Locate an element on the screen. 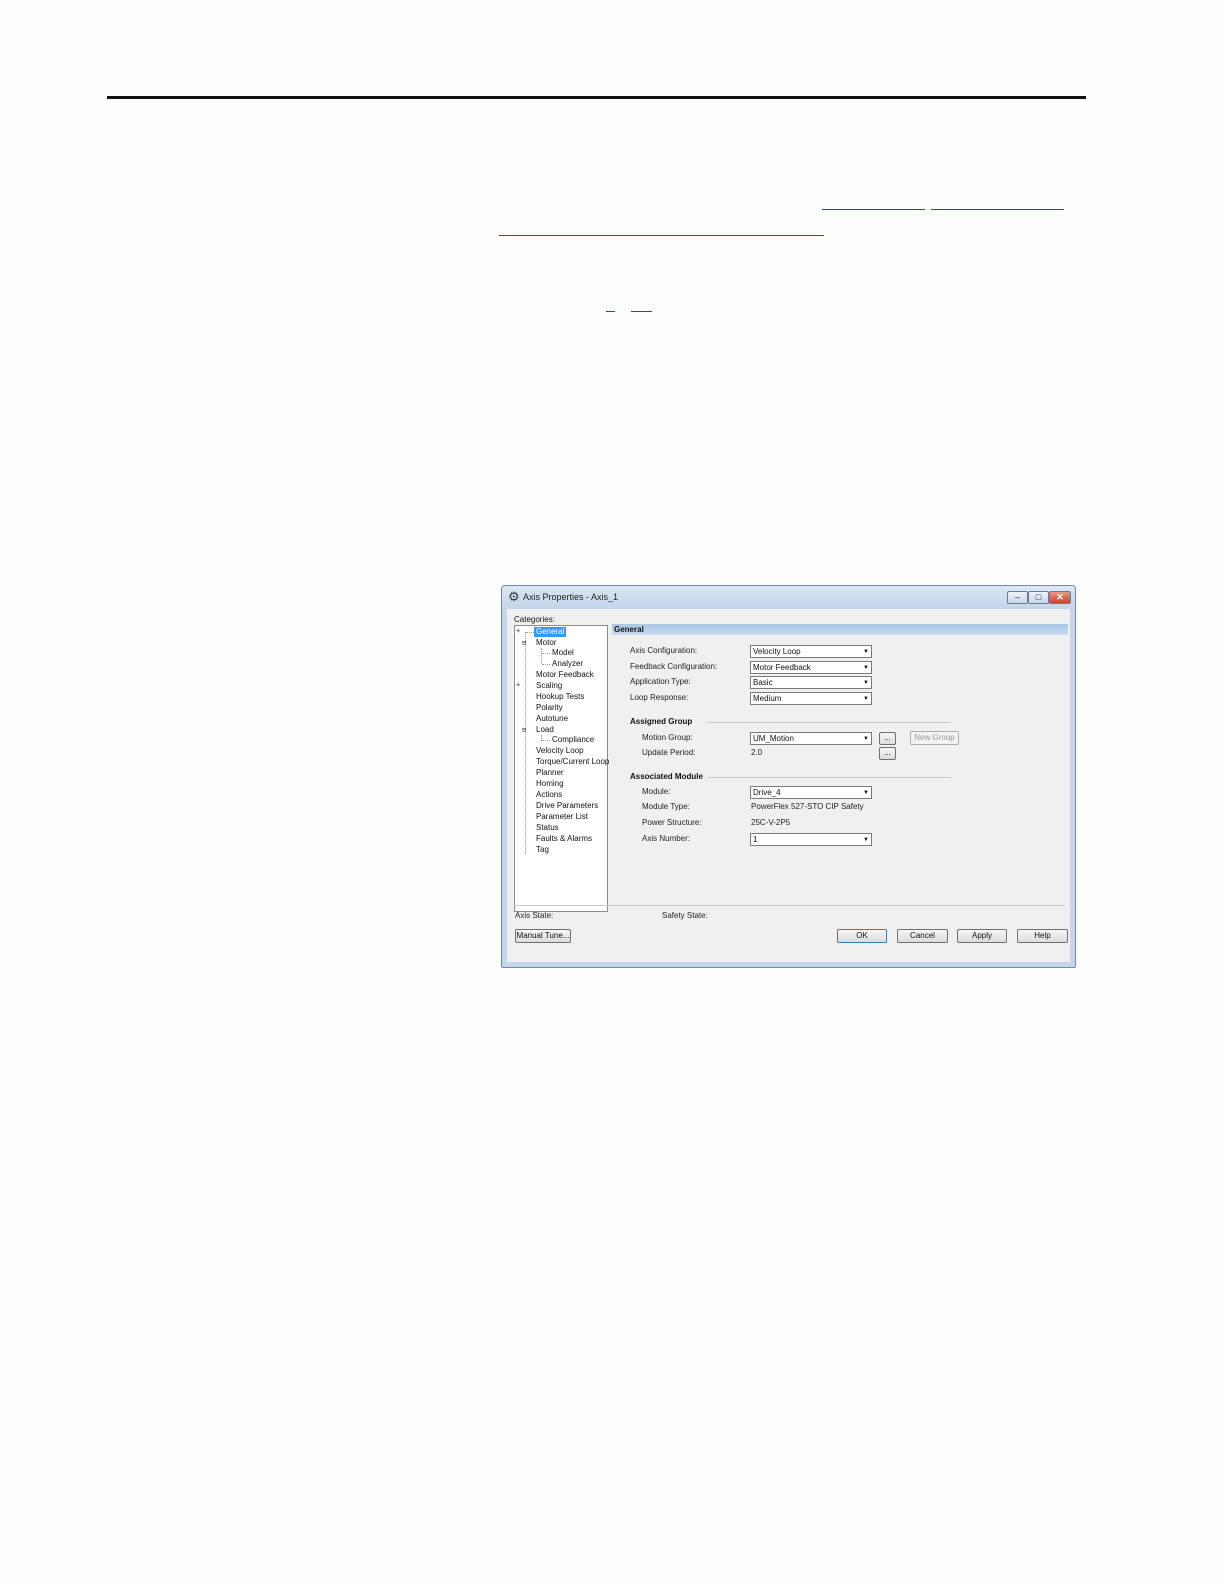 This screenshot has height=1584, width=1224. feedback-configuration-select: Motor Feedback ▼ is located at coordinates (811, 667).